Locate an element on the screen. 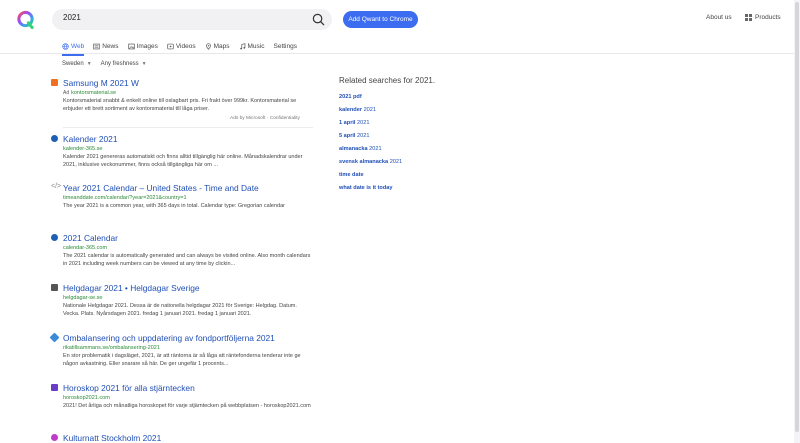 This screenshot has width=800, height=443. related-bold: almanacka is located at coordinates (353, 149).